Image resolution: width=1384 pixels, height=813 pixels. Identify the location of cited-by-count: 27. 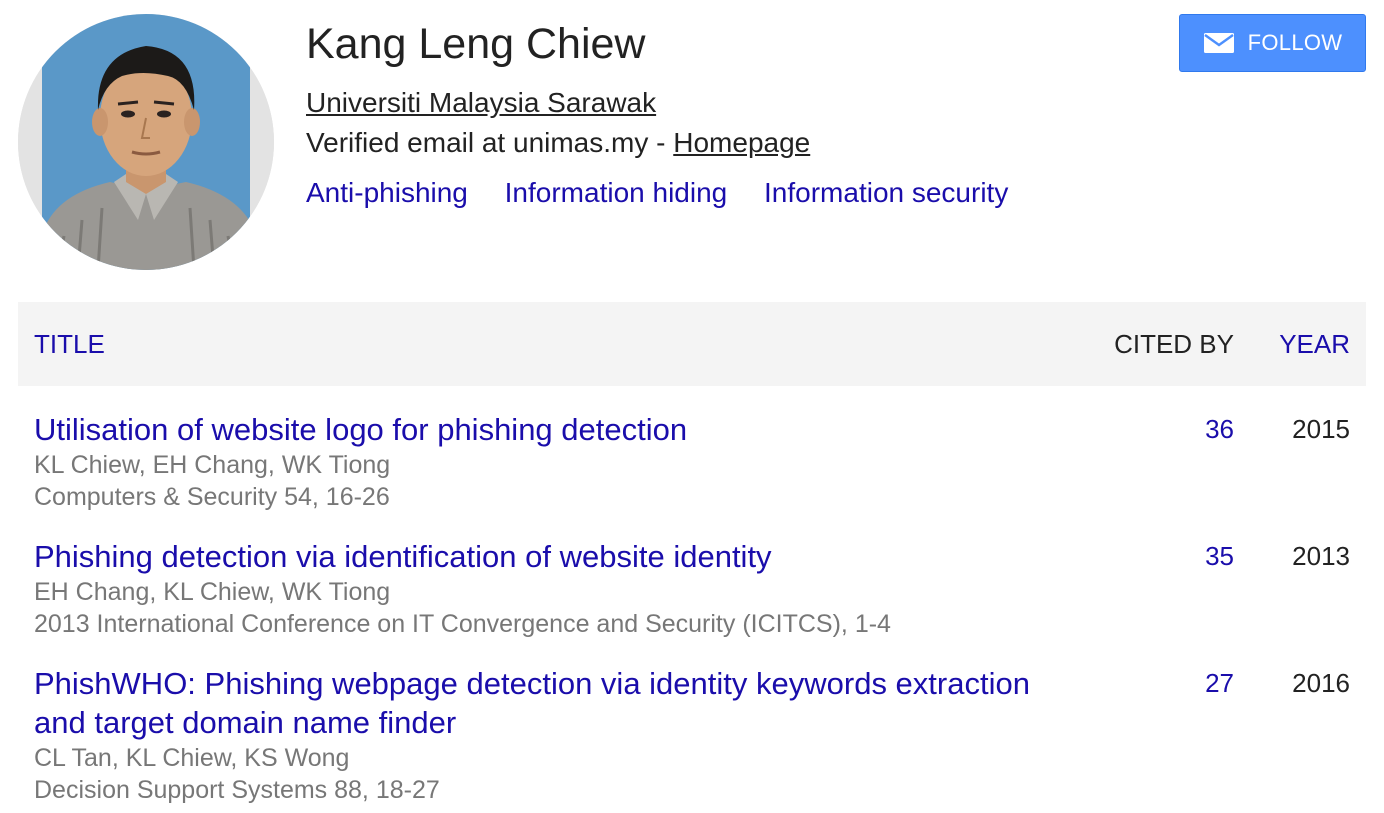
(1219, 683).